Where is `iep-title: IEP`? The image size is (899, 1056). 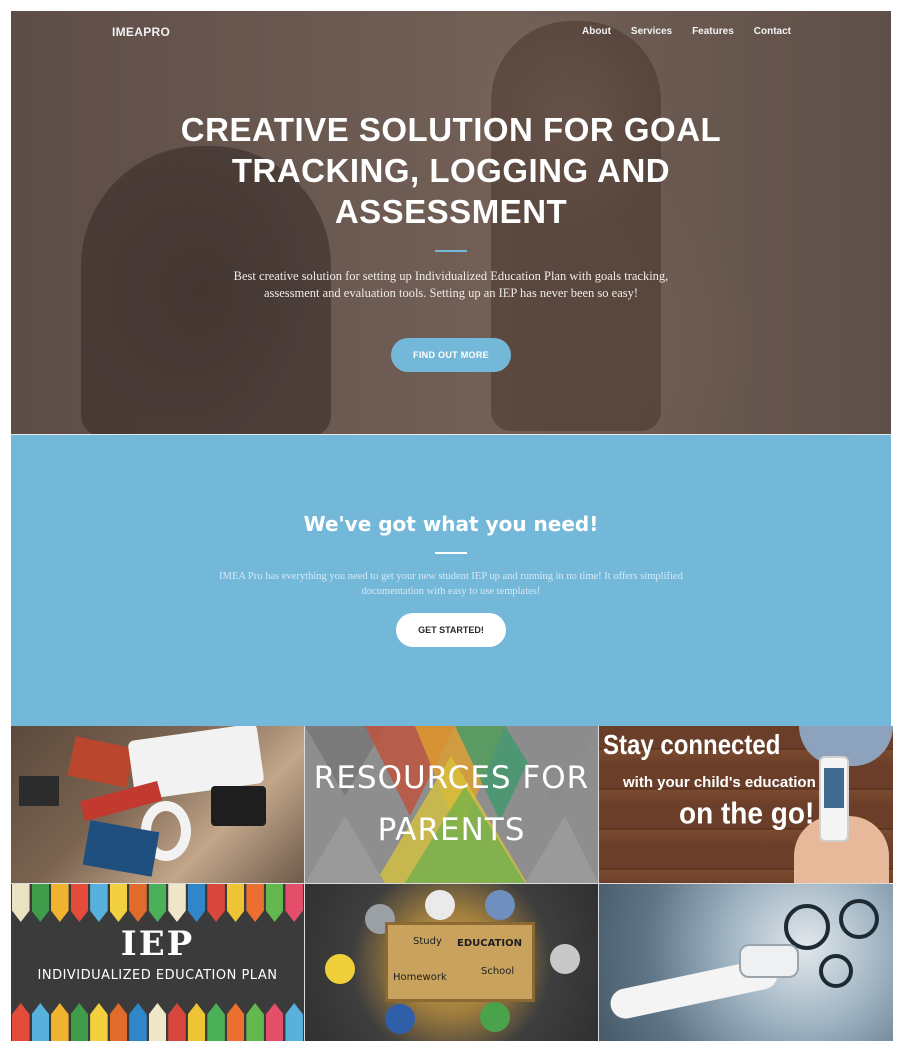
iep-title: IEP is located at coordinates (157, 944).